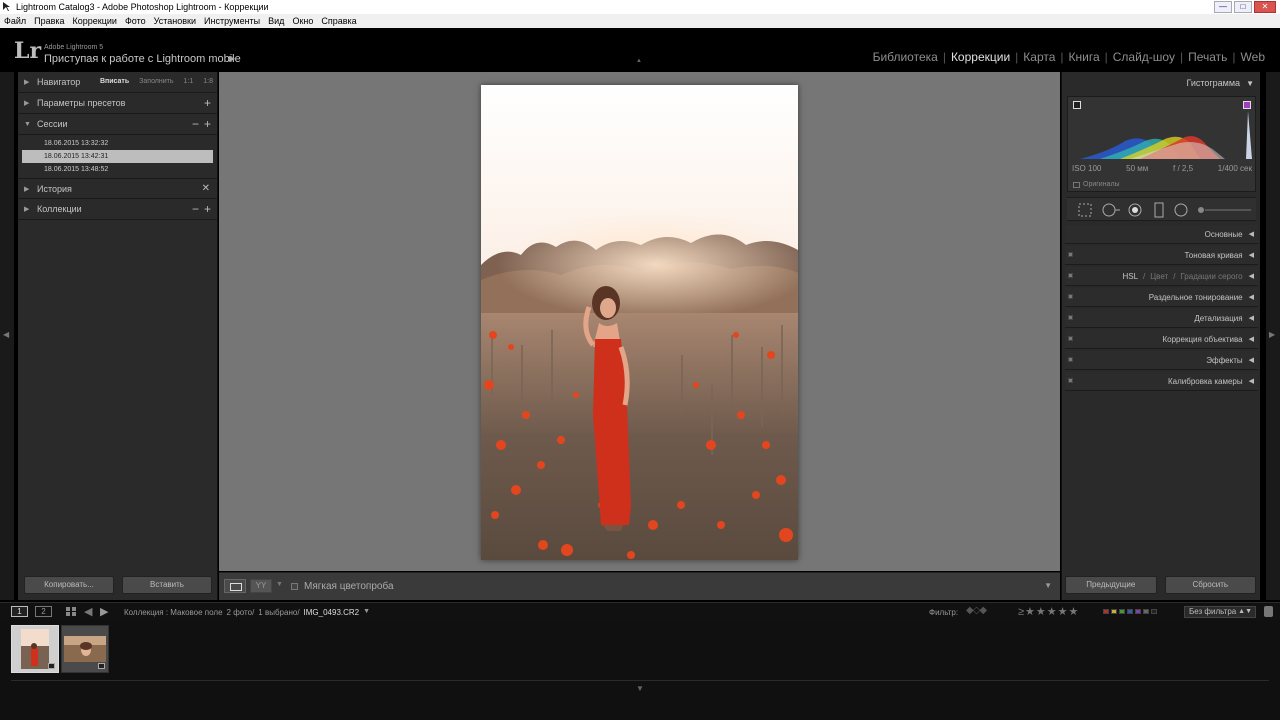 This screenshot has width=1280, height=720. What do you see at coordinates (1122, 611) in the screenshot?
I see `label-green` at bounding box center [1122, 611].